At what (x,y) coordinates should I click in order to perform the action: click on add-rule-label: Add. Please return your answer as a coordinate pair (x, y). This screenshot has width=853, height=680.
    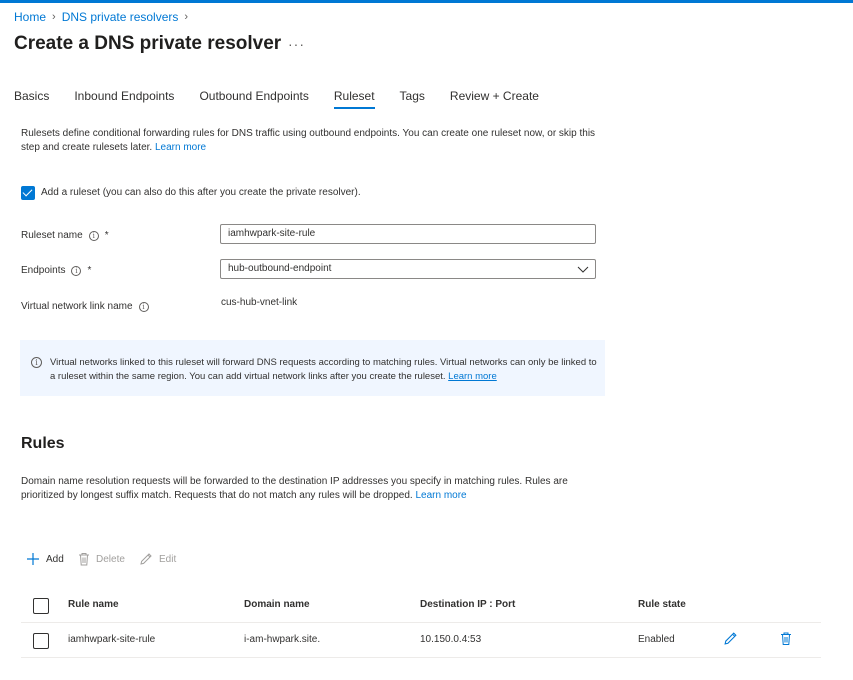
    Looking at the image, I should click on (55, 559).